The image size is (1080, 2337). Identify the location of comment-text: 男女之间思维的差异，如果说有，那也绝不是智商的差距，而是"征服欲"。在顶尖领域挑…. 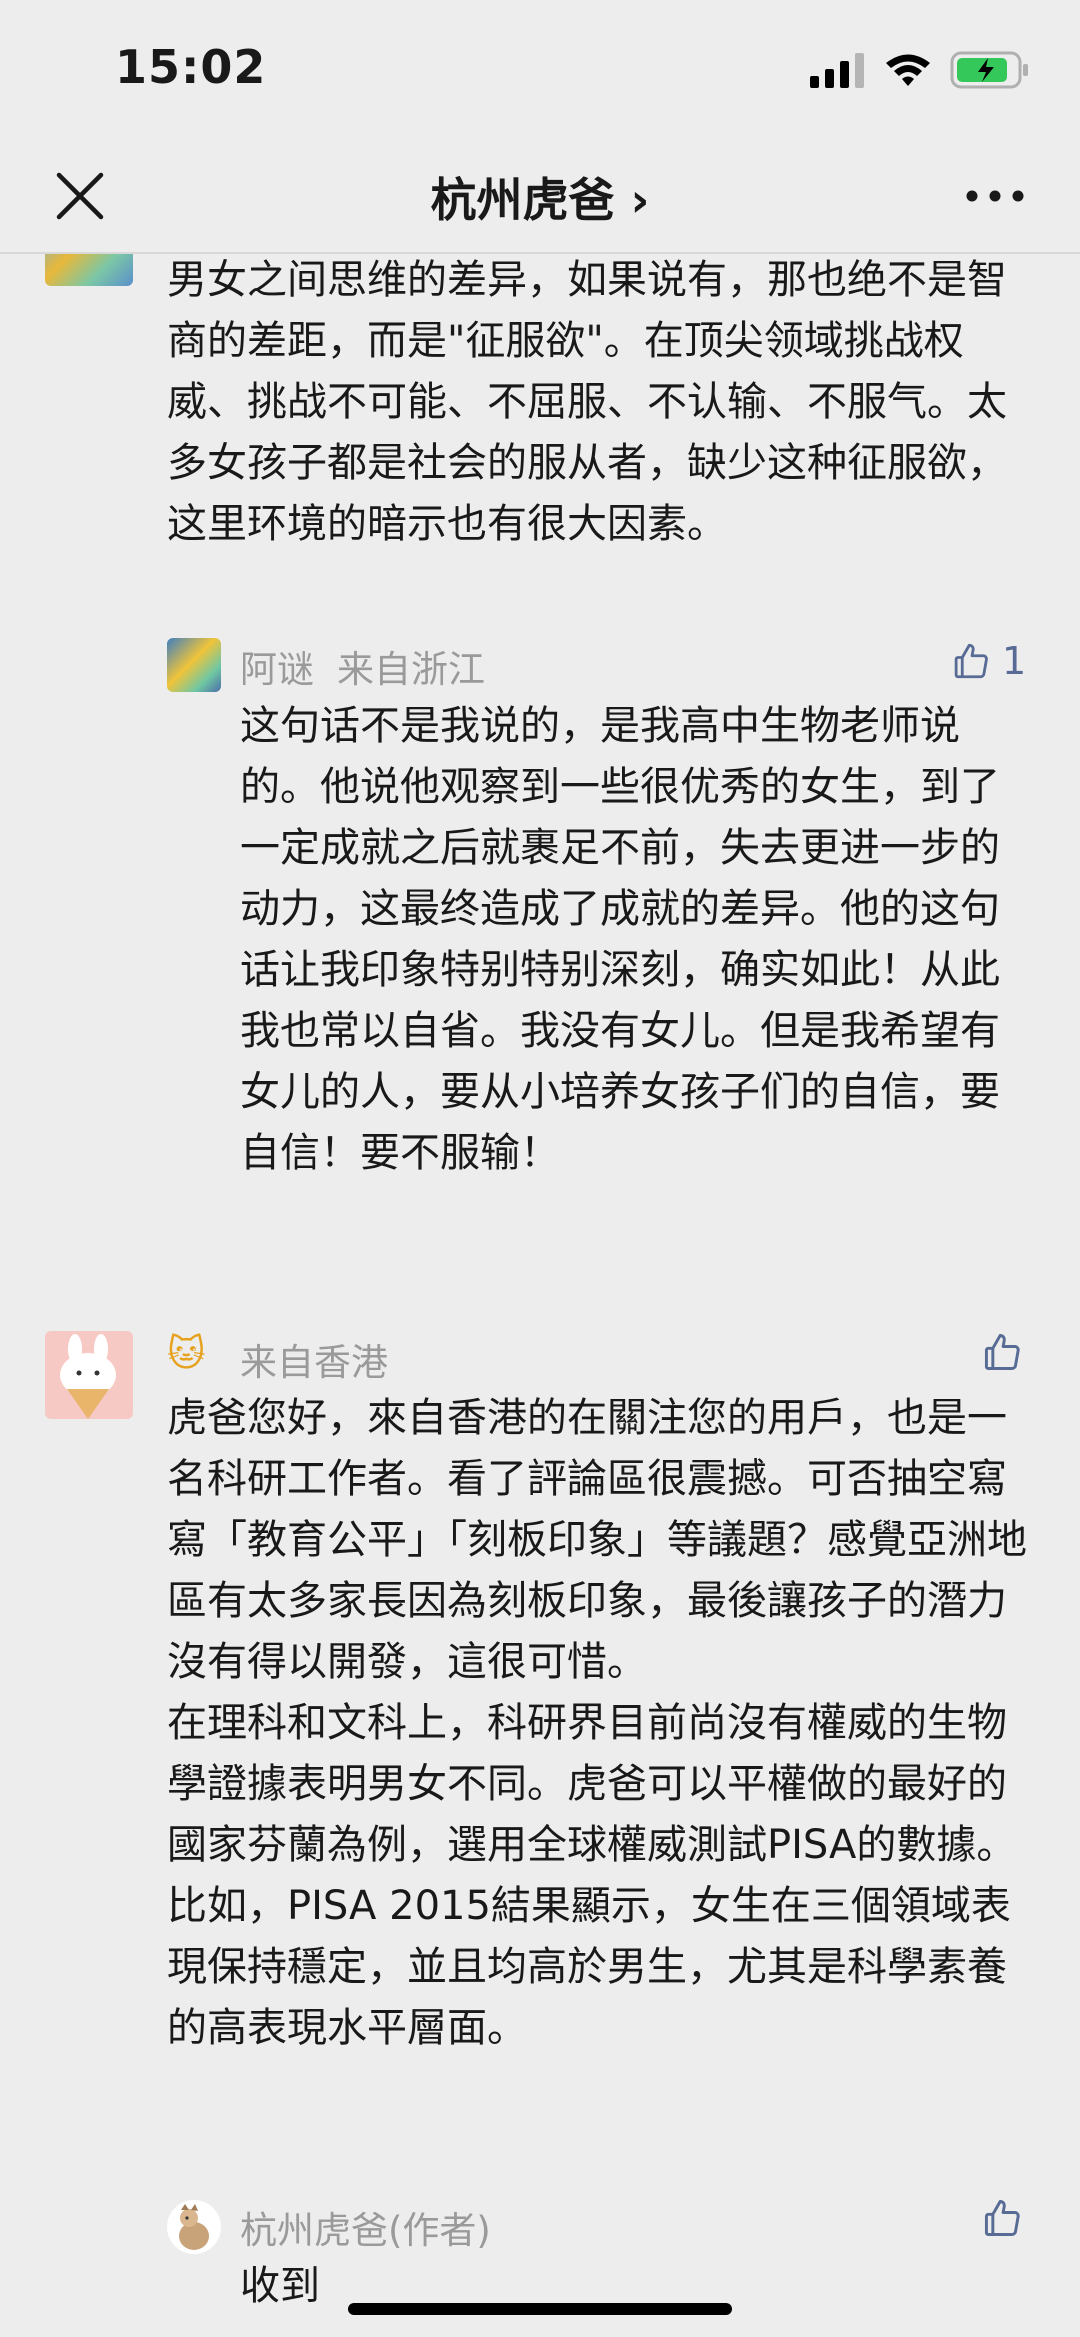
(587, 402).